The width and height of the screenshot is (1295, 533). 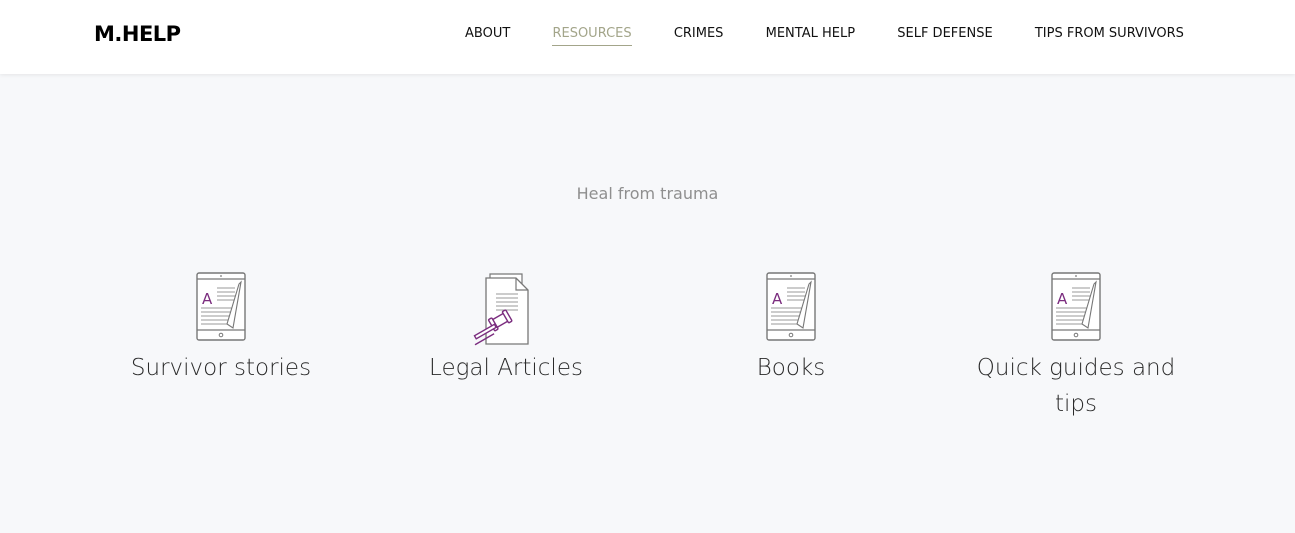 I want to click on card-legal-articles: Legal Articles, so click(x=506, y=329).